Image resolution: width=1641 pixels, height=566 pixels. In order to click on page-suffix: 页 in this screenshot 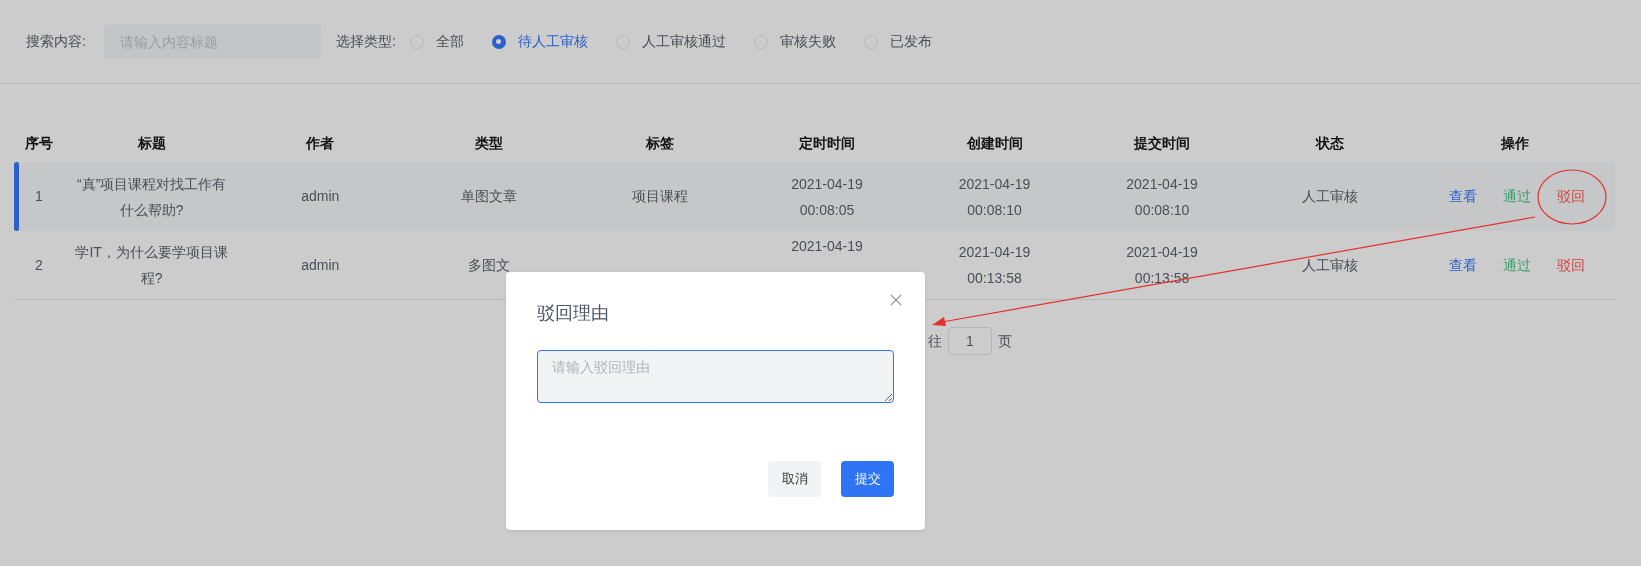, I will do `click(1005, 341)`.